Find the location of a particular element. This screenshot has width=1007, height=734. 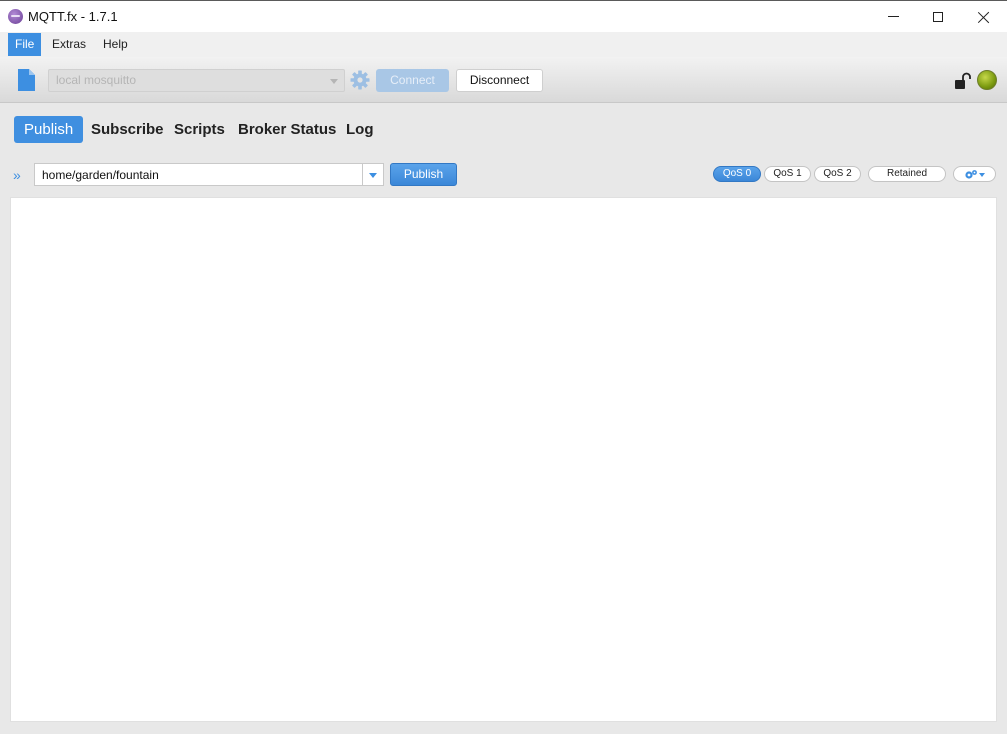

menu-bar: File Extras Help is located at coordinates (503, 44).